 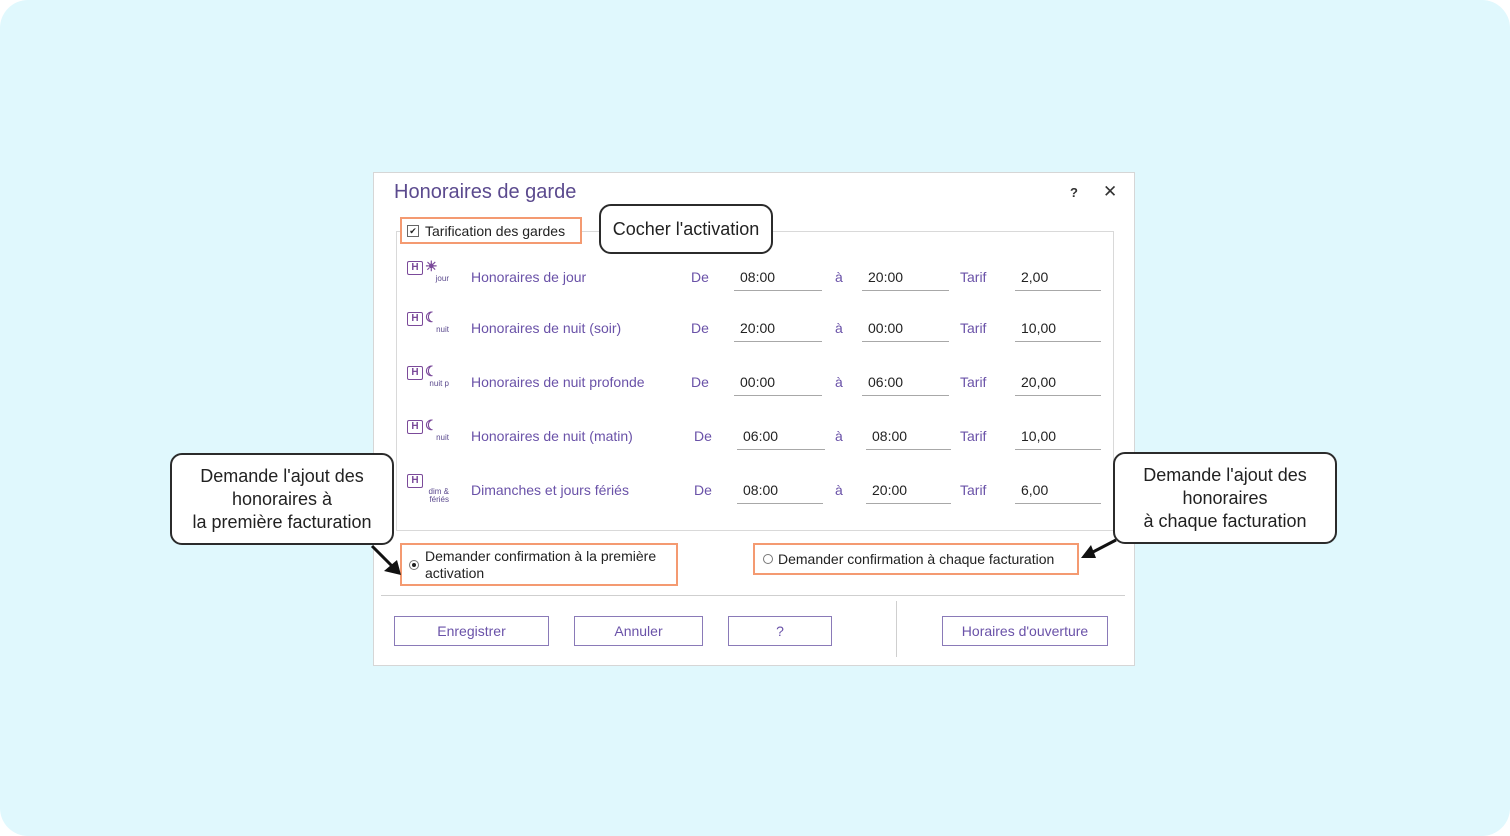 I want to click on arrow-first-billing-icon, so click(x=385, y=559).